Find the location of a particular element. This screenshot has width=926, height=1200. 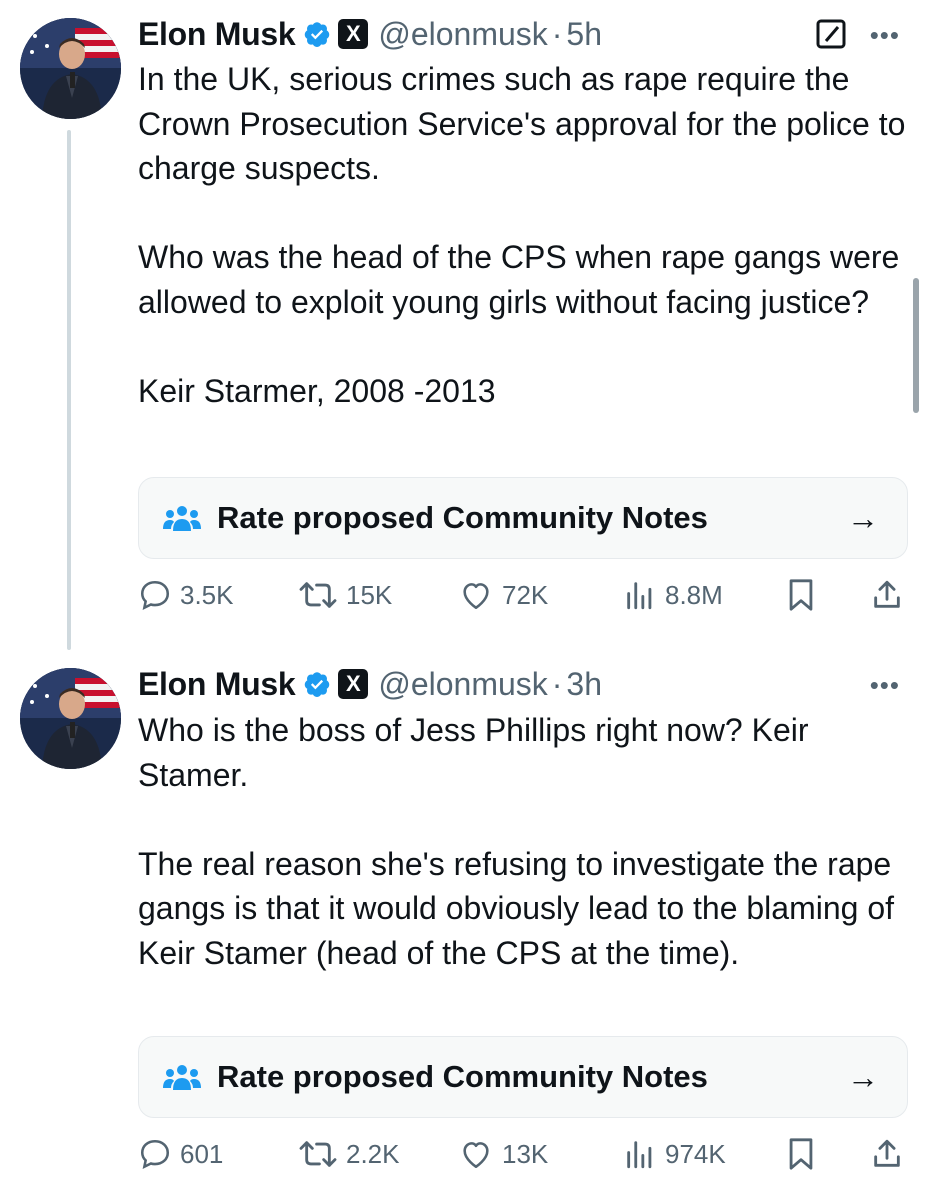

like-button: 72K is located at coordinates (503, 595).